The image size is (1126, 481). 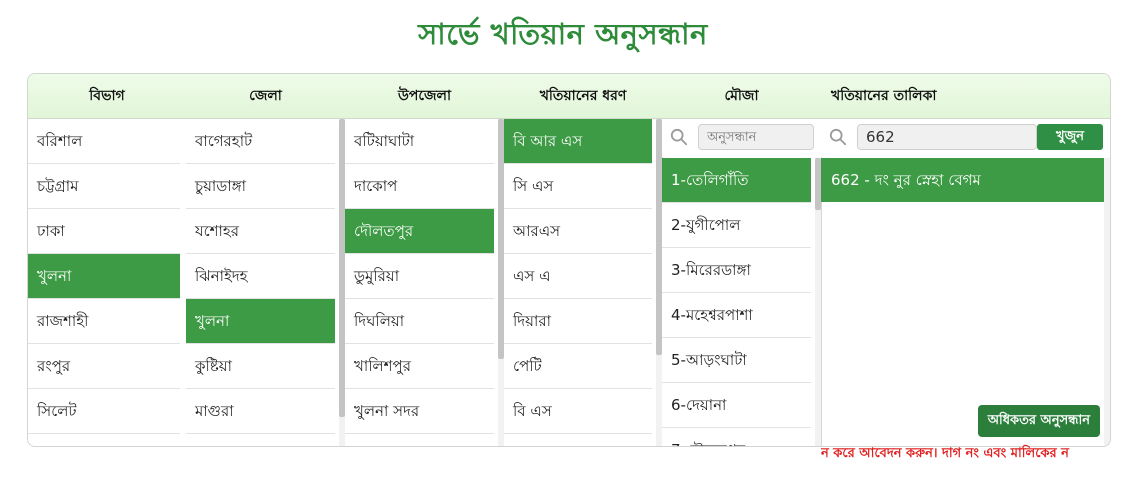 What do you see at coordinates (1107, 302) in the screenshot?
I see `khatian-list-scrollbar` at bounding box center [1107, 302].